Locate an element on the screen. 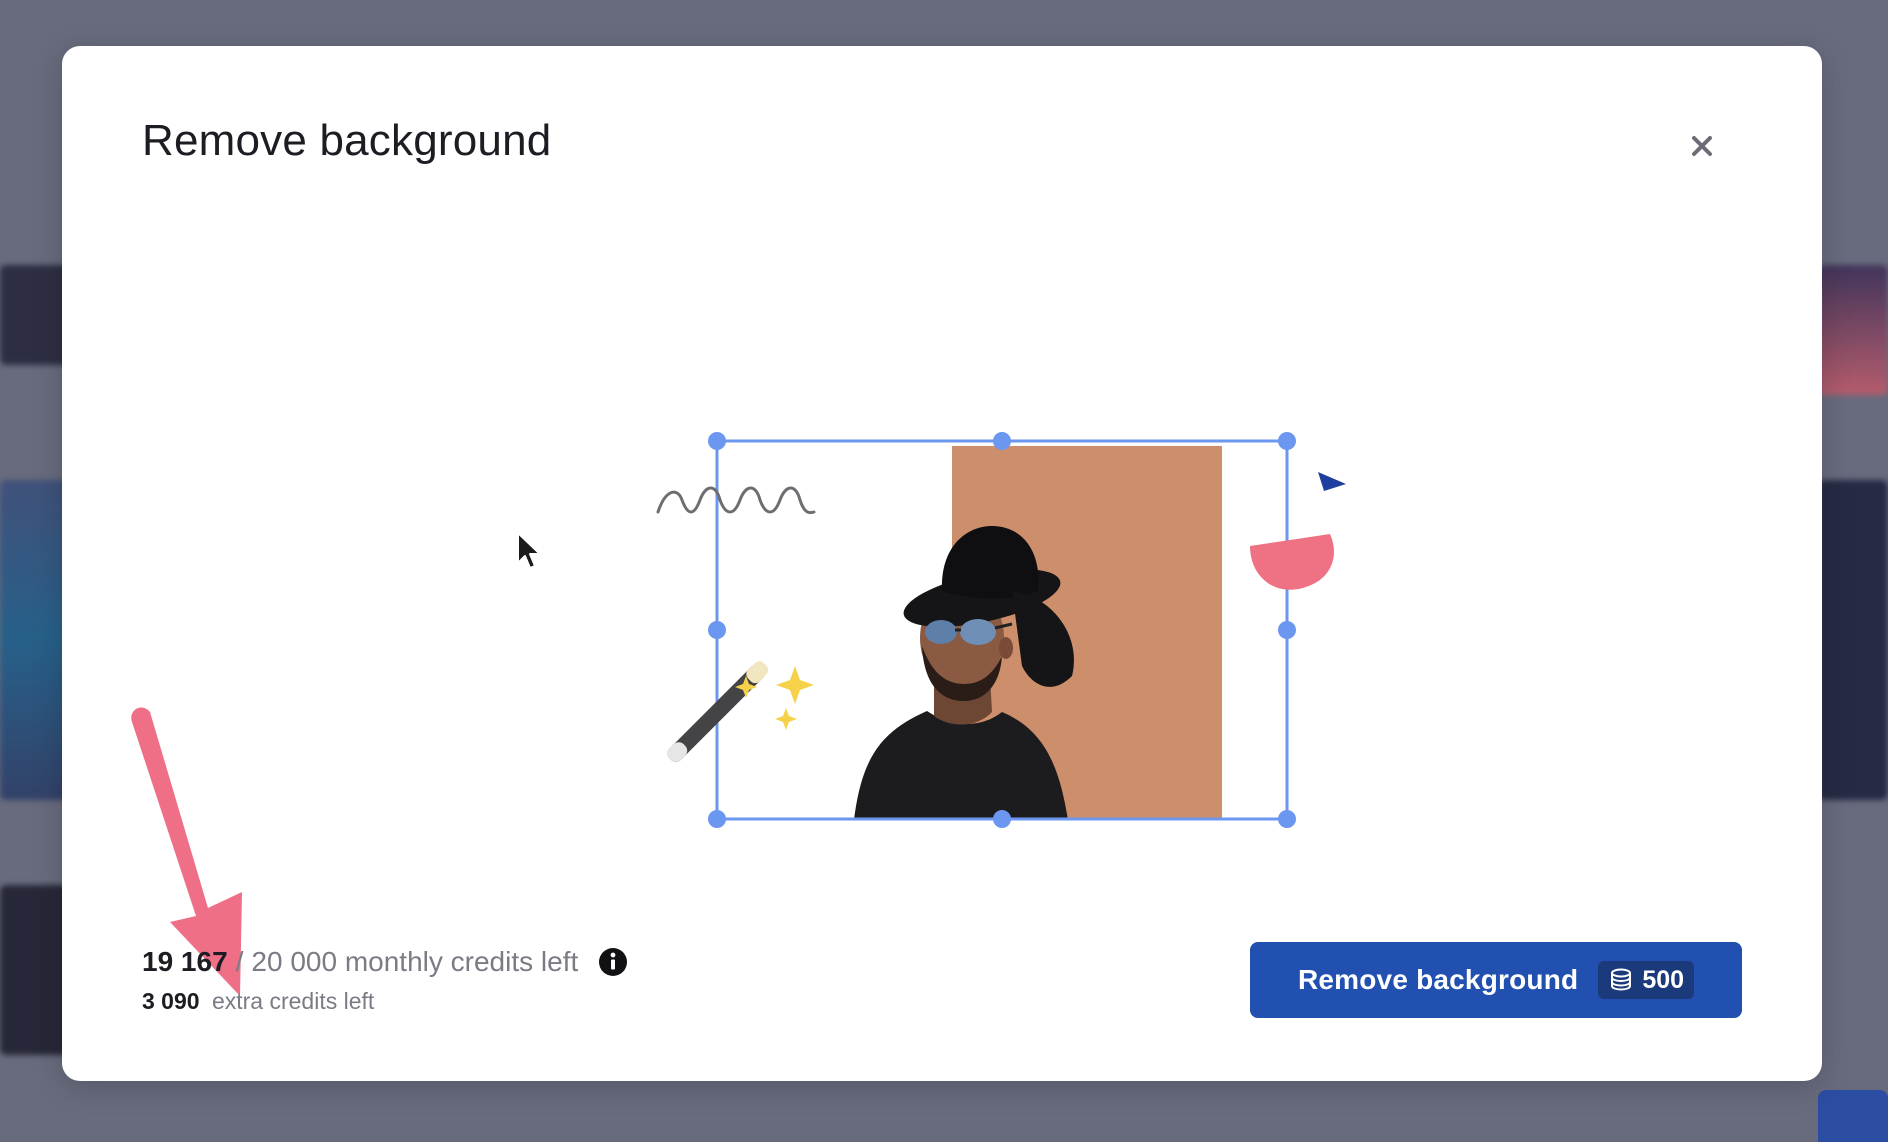 This screenshot has width=1888, height=1142. extra-credits: 3 090 extra credits left is located at coordinates (385, 1001).